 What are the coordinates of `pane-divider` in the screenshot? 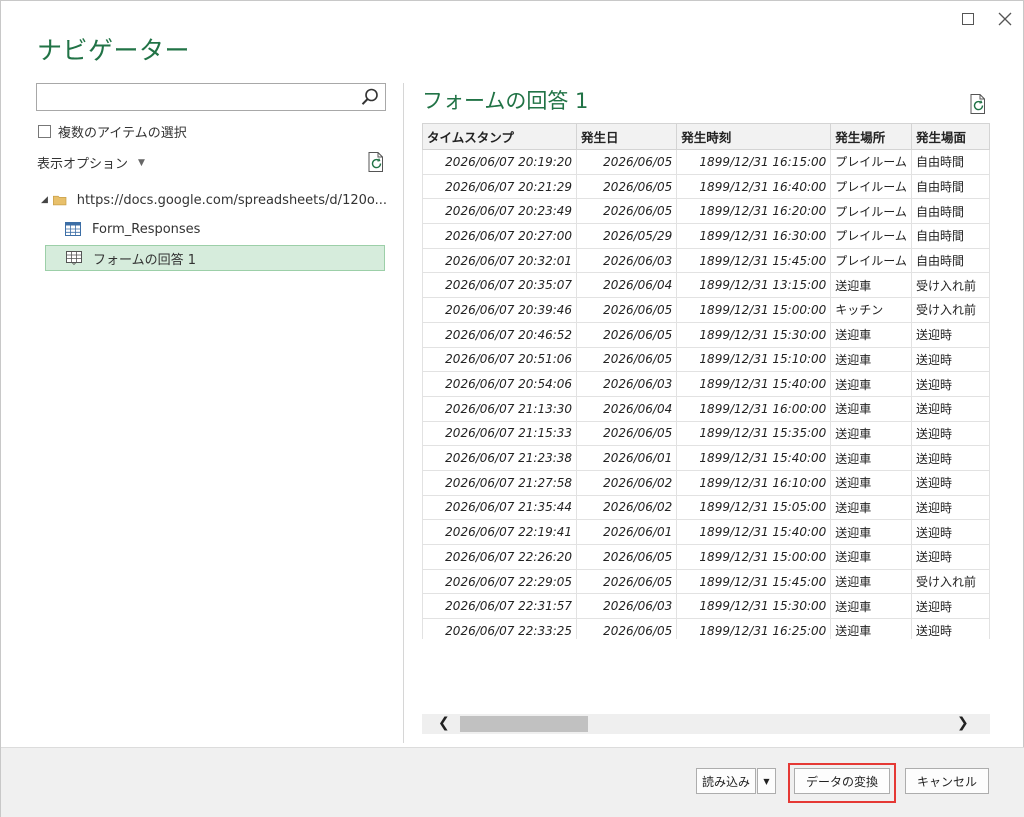 It's located at (403, 413).